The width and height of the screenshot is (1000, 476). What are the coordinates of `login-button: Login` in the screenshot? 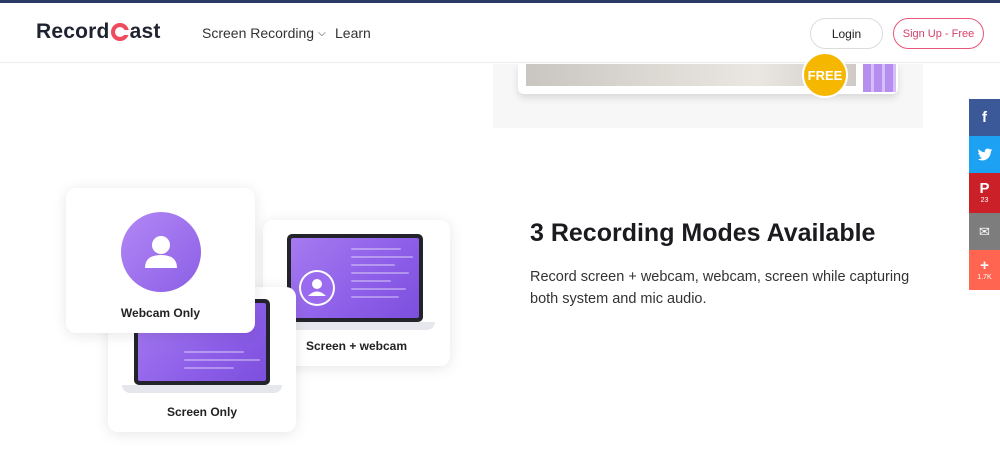 It's located at (846, 33).